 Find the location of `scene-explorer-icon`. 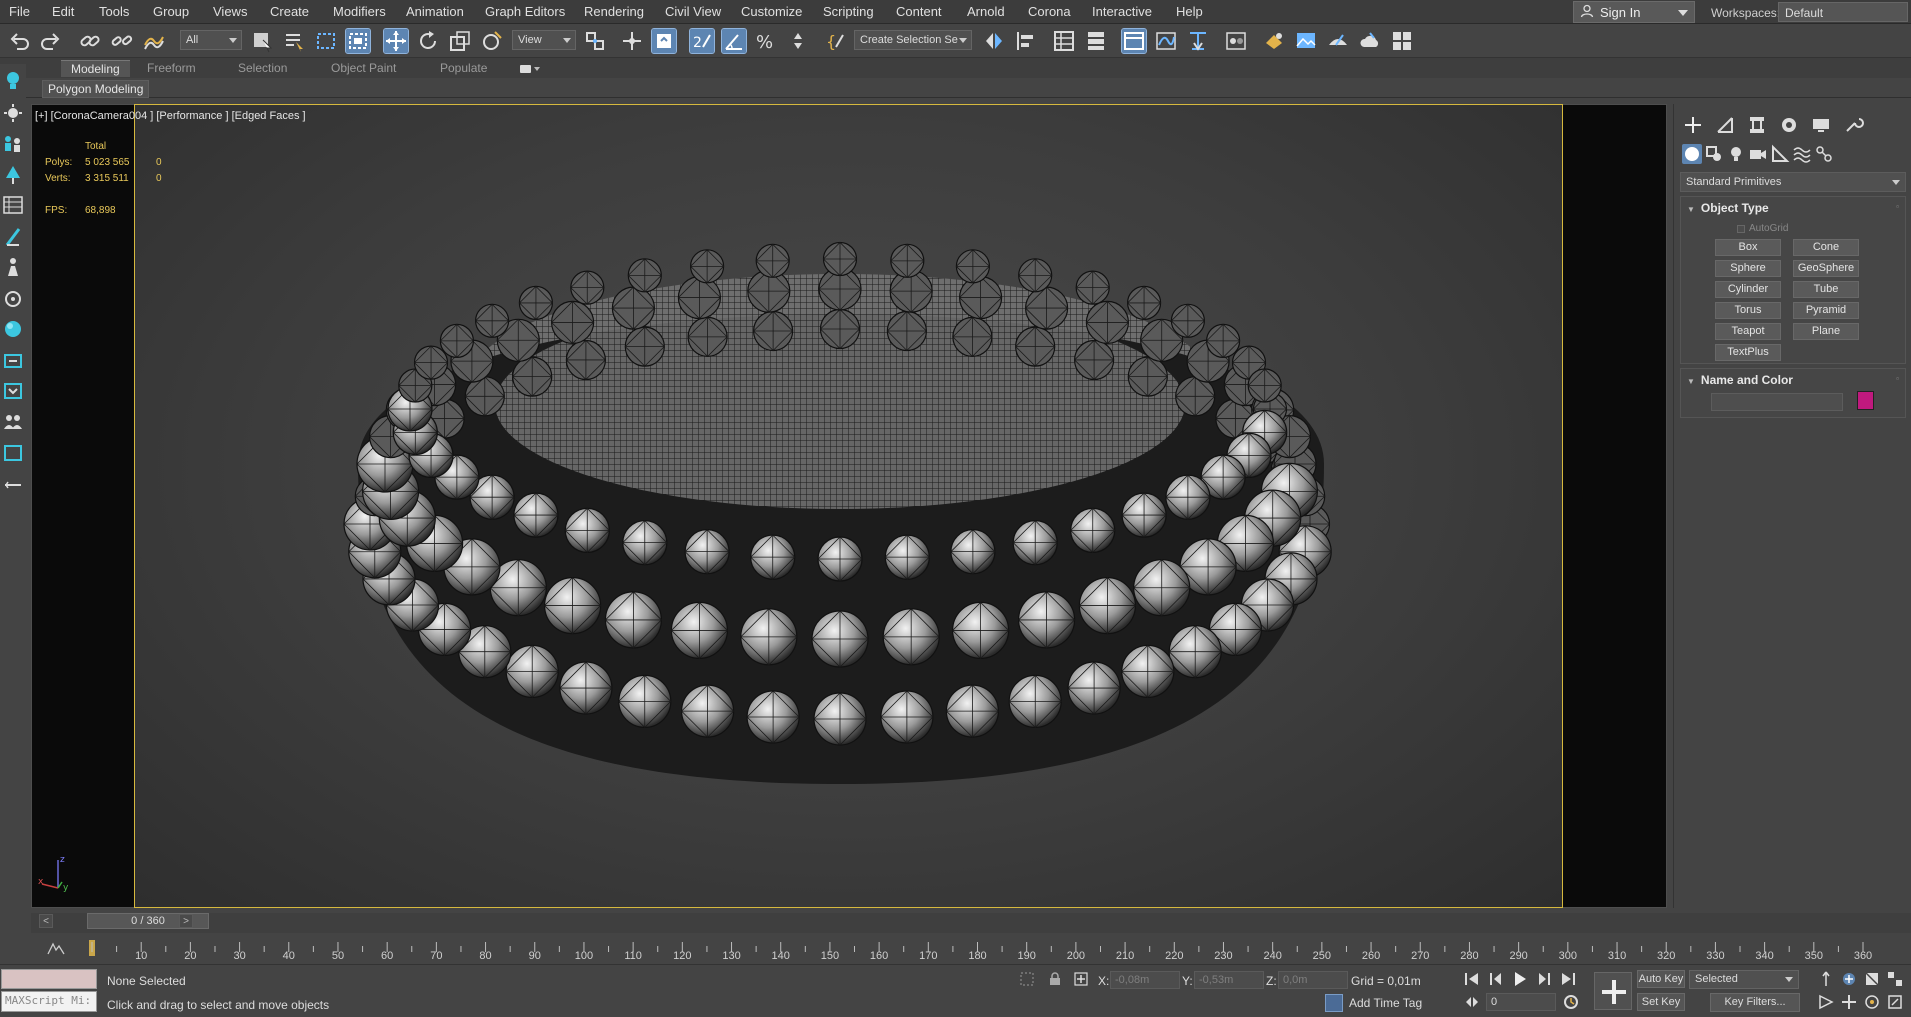

scene-explorer-icon is located at coordinates (1064, 41).